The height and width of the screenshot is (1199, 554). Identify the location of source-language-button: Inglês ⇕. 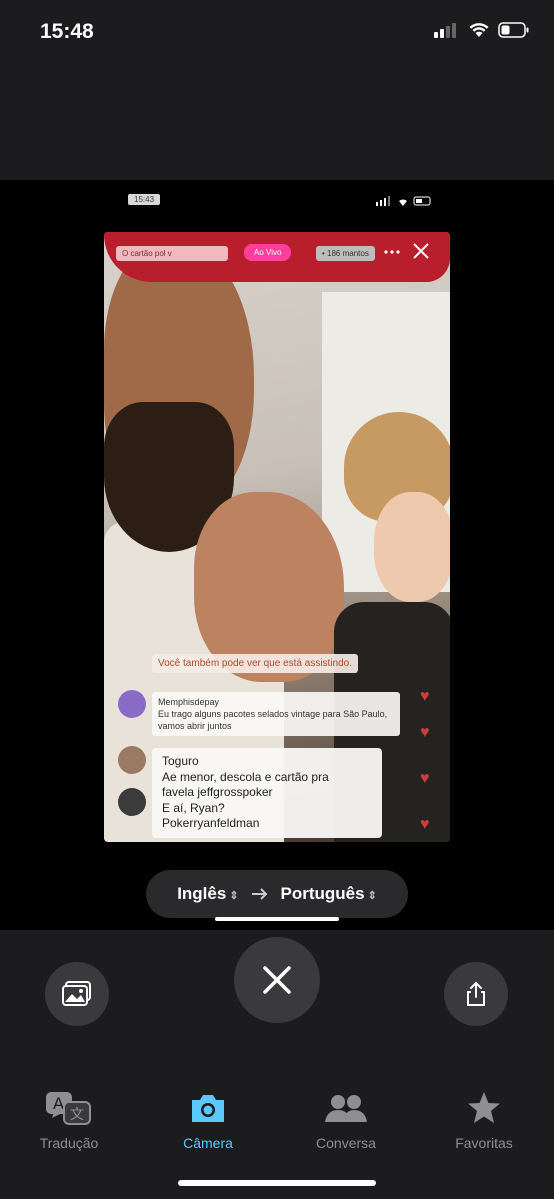
(207, 894).